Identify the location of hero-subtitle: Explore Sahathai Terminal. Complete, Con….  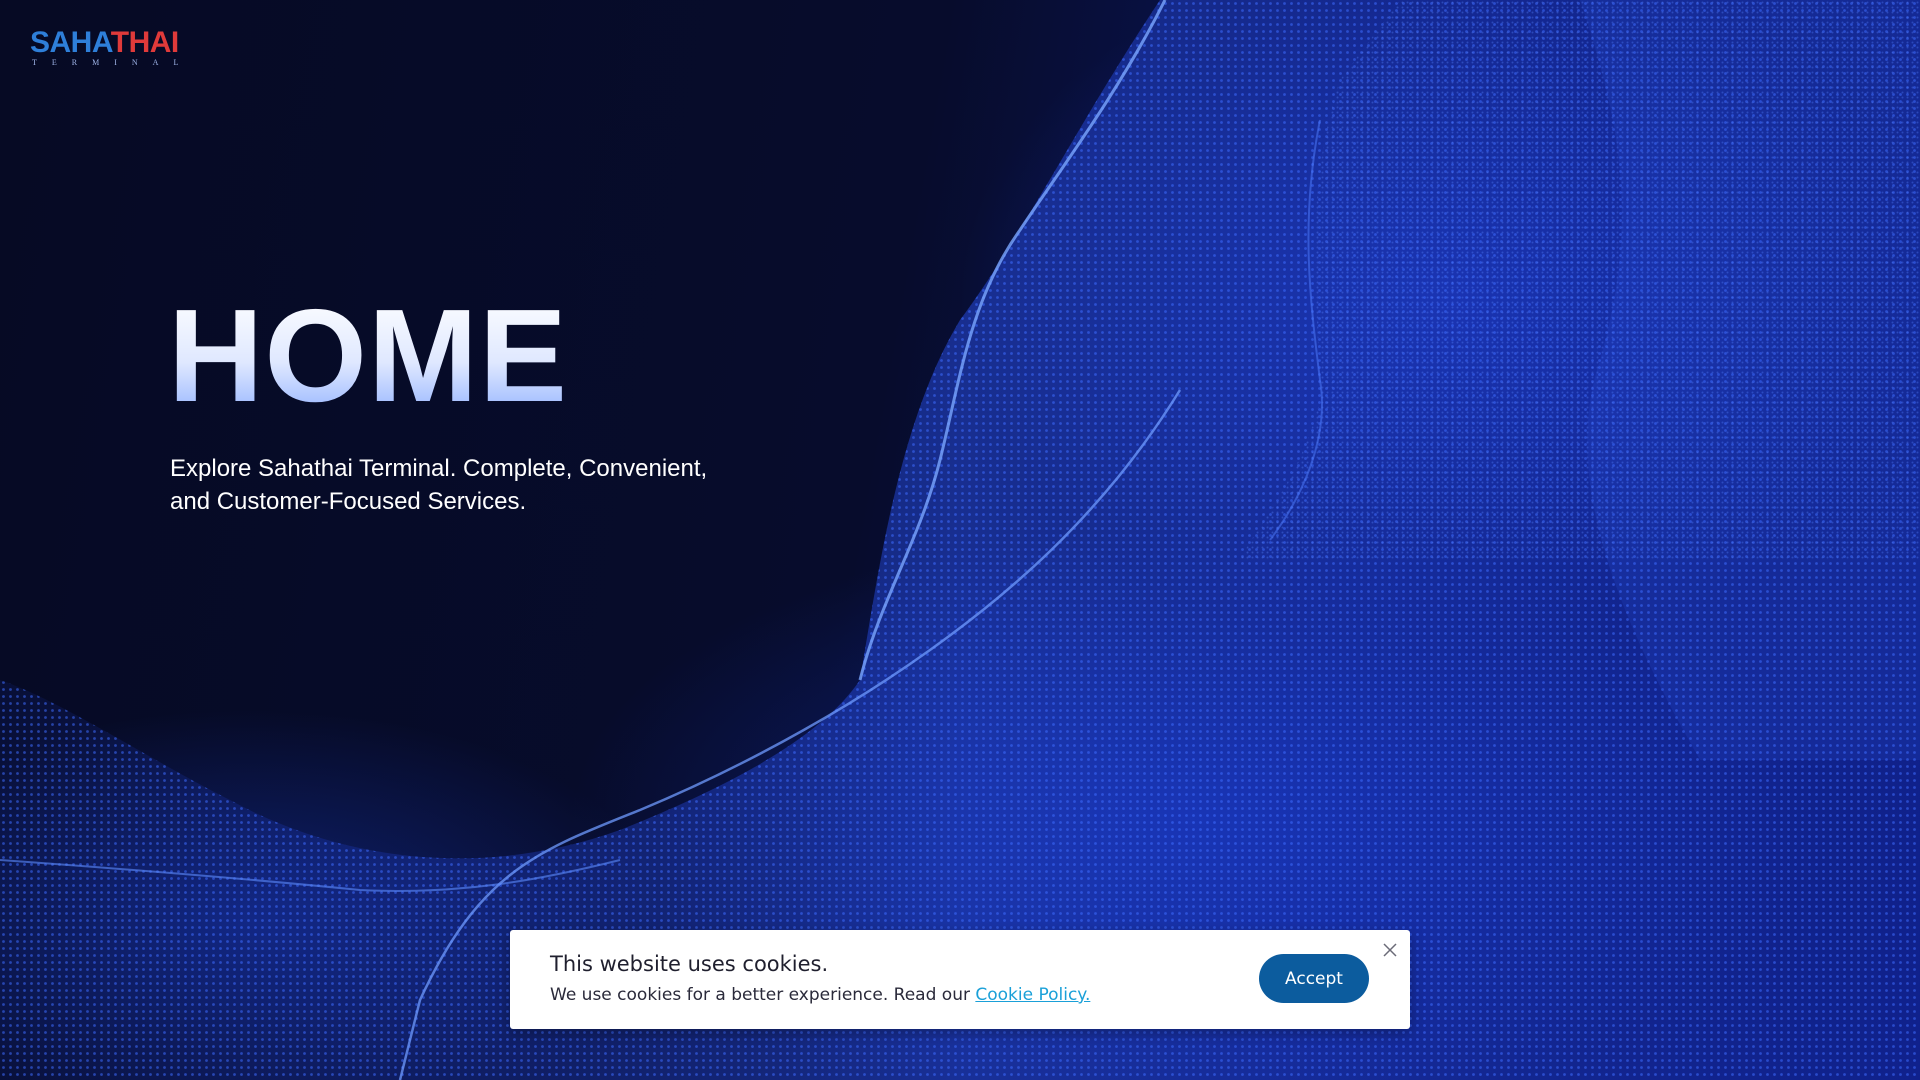
(460, 485).